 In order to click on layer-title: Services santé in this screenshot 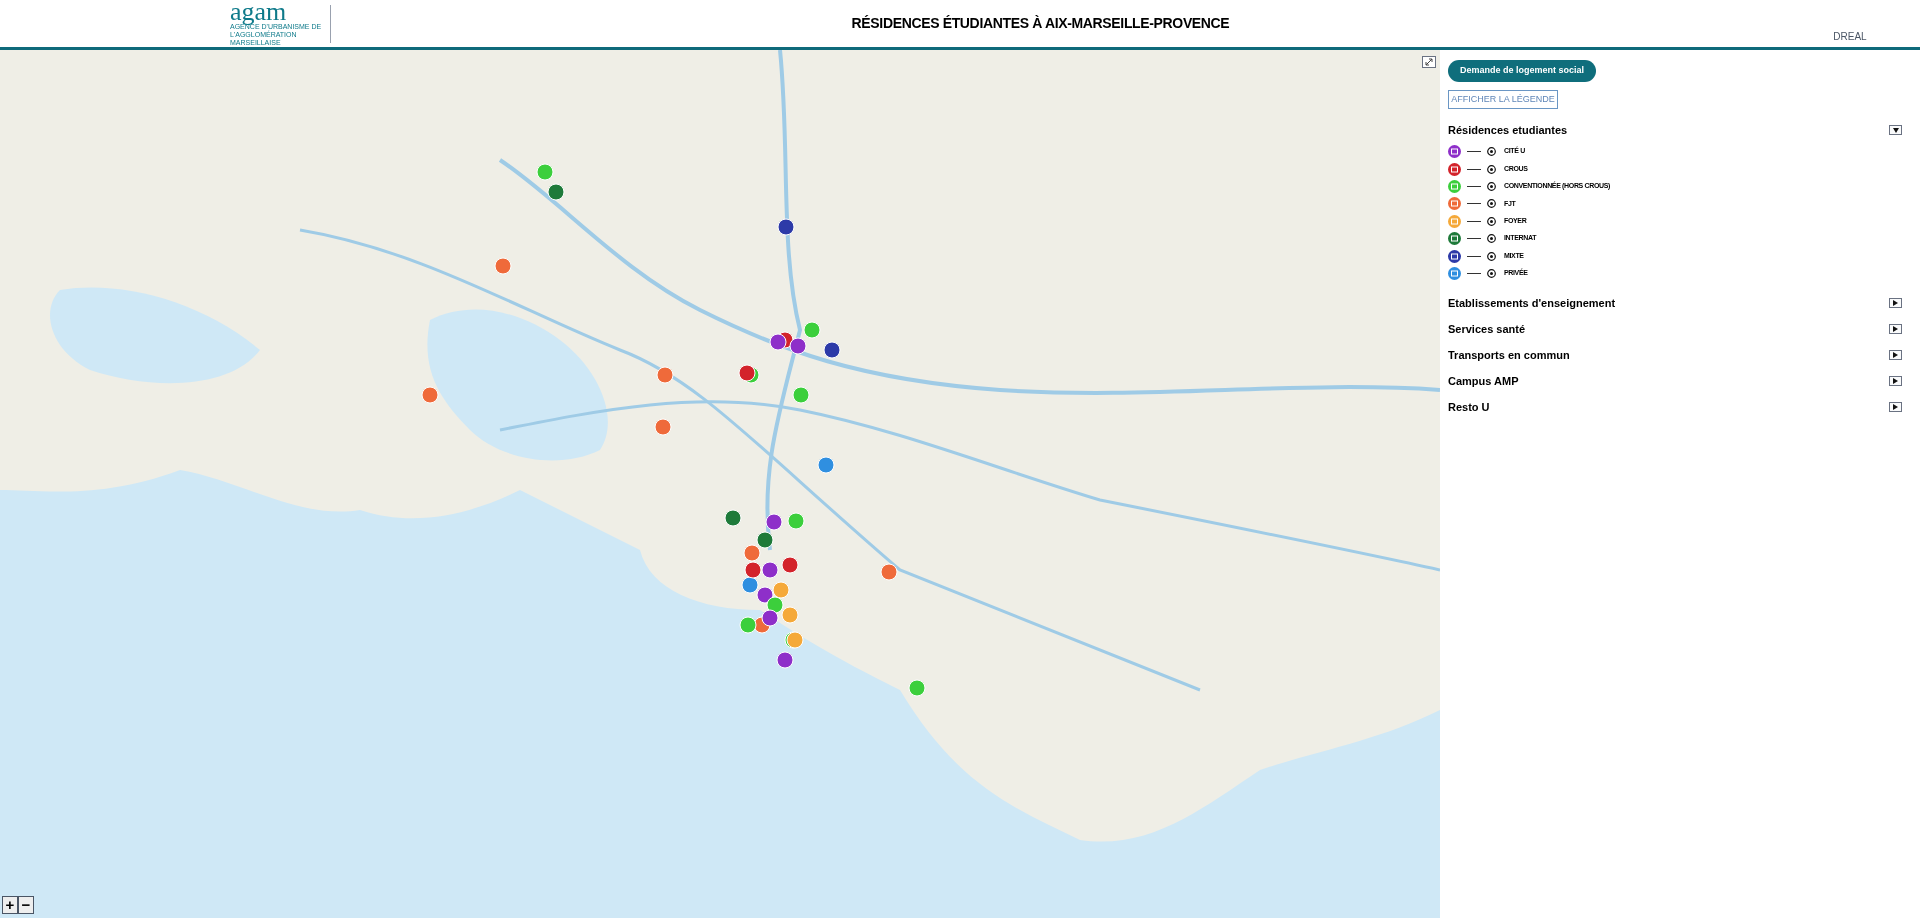, I will do `click(1487, 329)`.